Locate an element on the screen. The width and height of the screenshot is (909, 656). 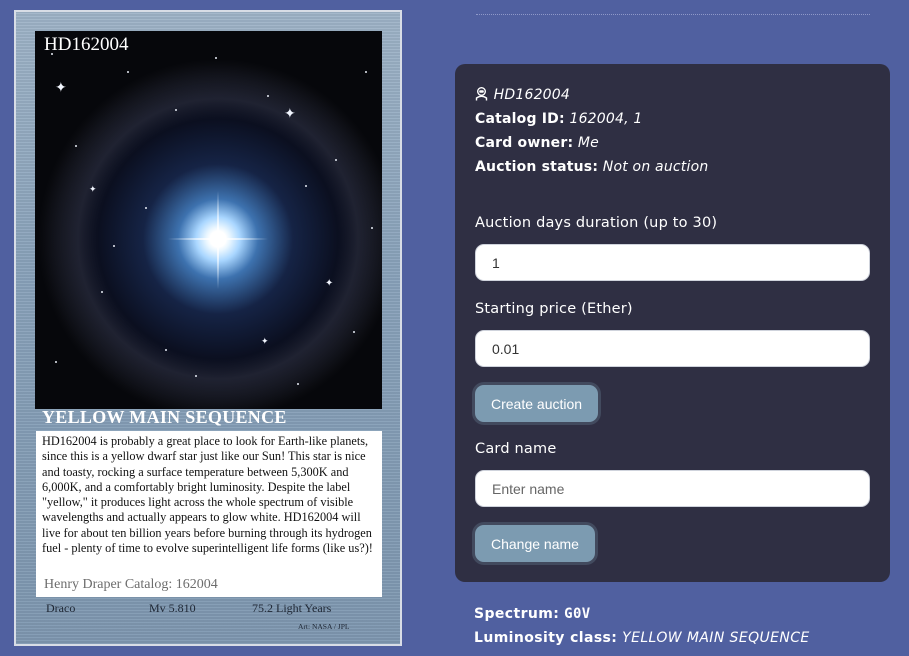
card-constellation: Draco is located at coordinates (61, 608).